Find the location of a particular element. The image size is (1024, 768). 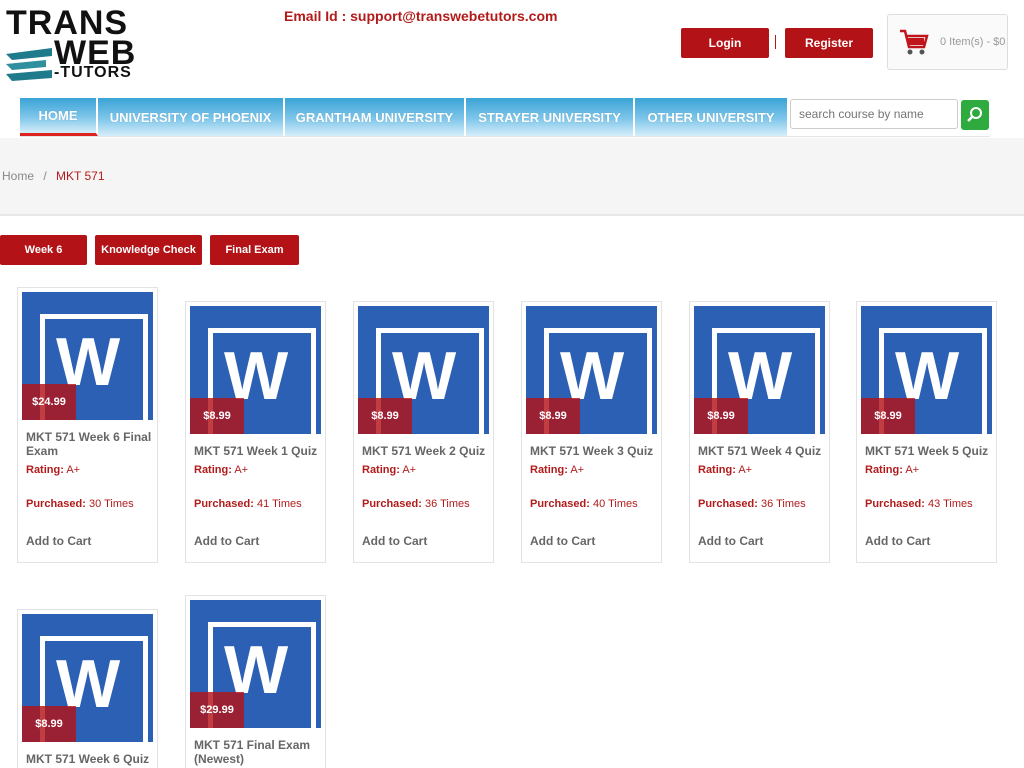

product-purchased: Purchased: 43 Times is located at coordinates (919, 504).